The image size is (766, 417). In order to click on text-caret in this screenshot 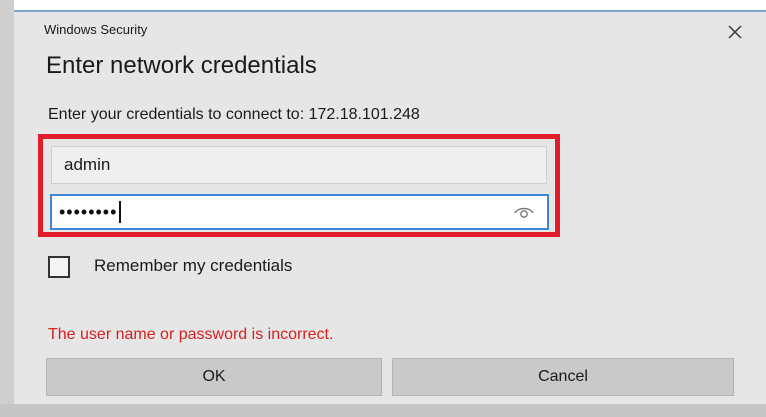, I will do `click(120, 212)`.